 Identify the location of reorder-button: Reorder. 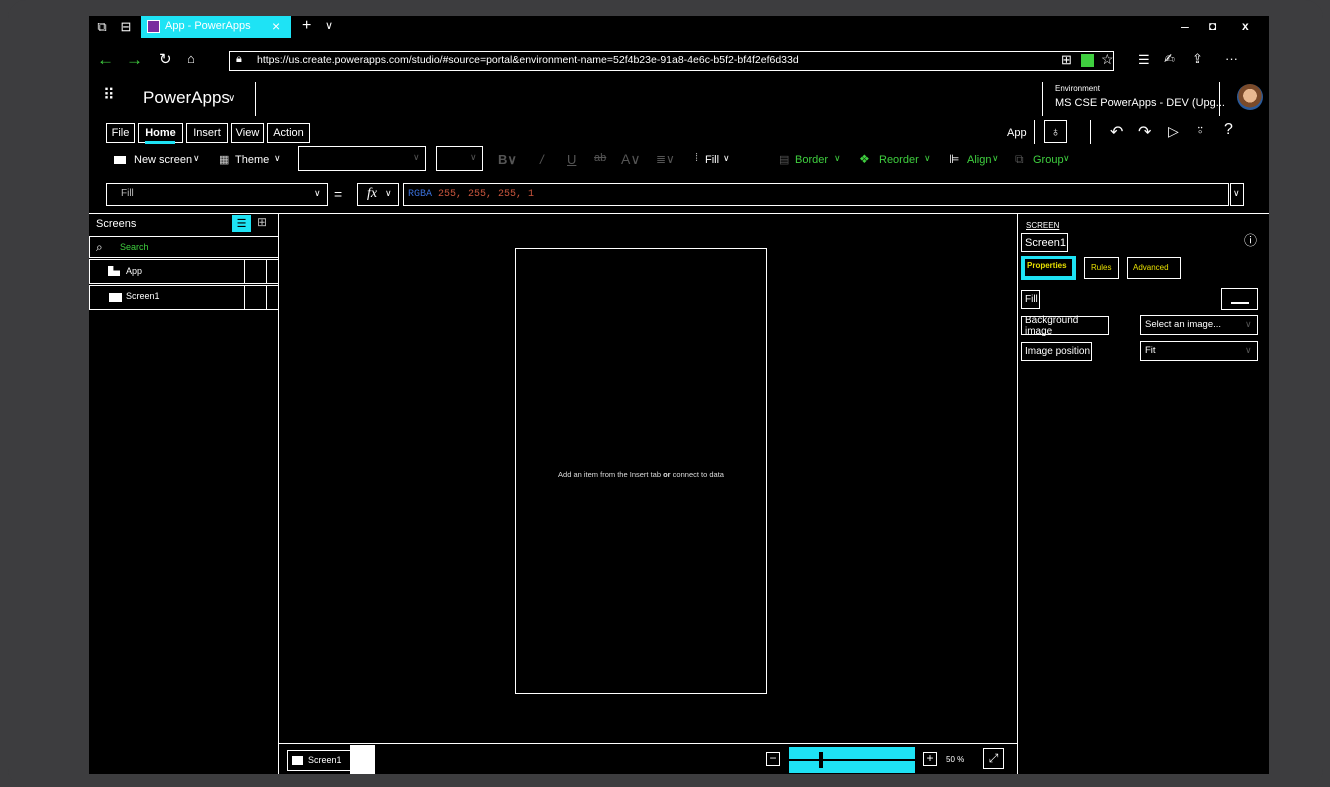
(899, 160).